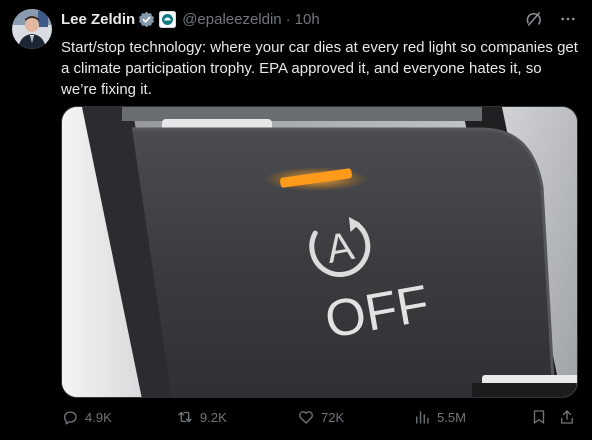 The width and height of the screenshot is (592, 440). What do you see at coordinates (568, 19) in the screenshot?
I see `more-icon` at bounding box center [568, 19].